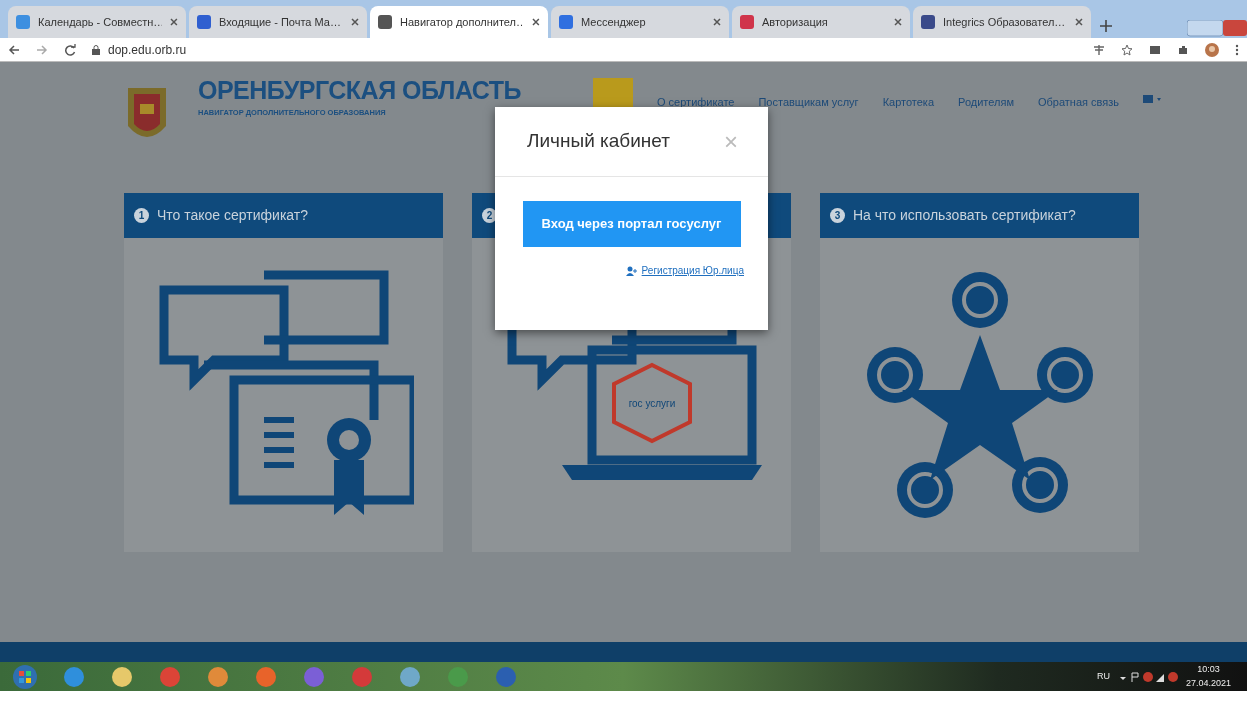  What do you see at coordinates (14, 49) in the screenshot?
I see `back-icon` at bounding box center [14, 49].